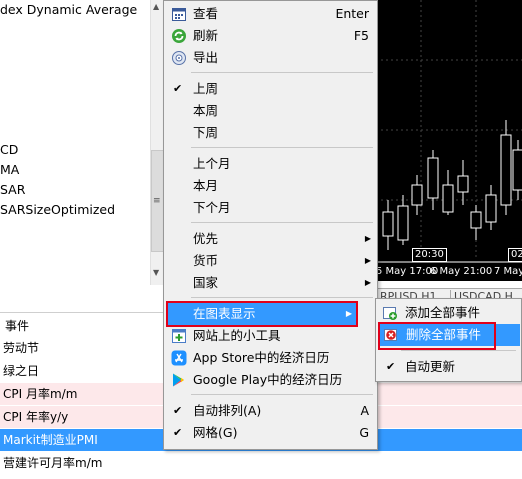 This screenshot has height=479, width=522. I want to click on menu-item-next-week: 下周, so click(270, 133).